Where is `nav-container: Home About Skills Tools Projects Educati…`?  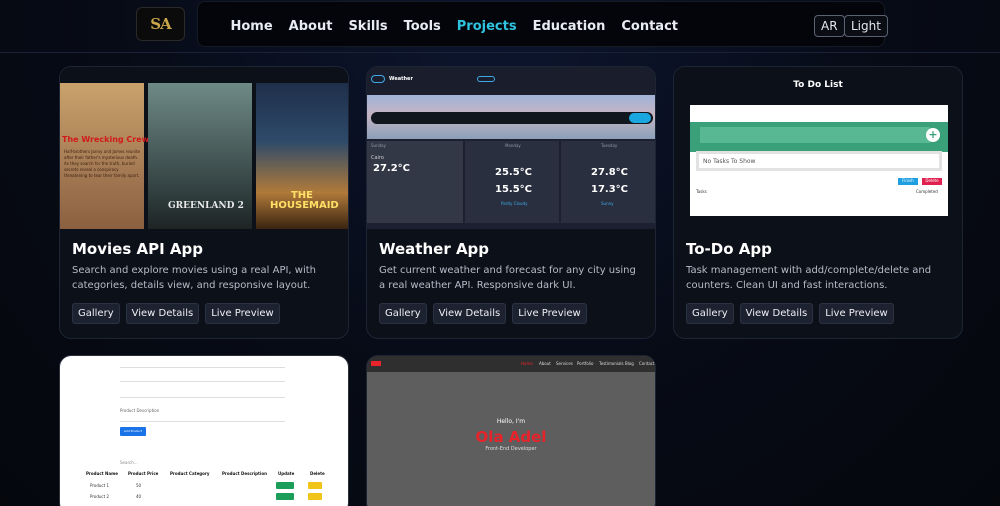
nav-container: Home About Skills Tools Projects Educati… is located at coordinates (542, 24).